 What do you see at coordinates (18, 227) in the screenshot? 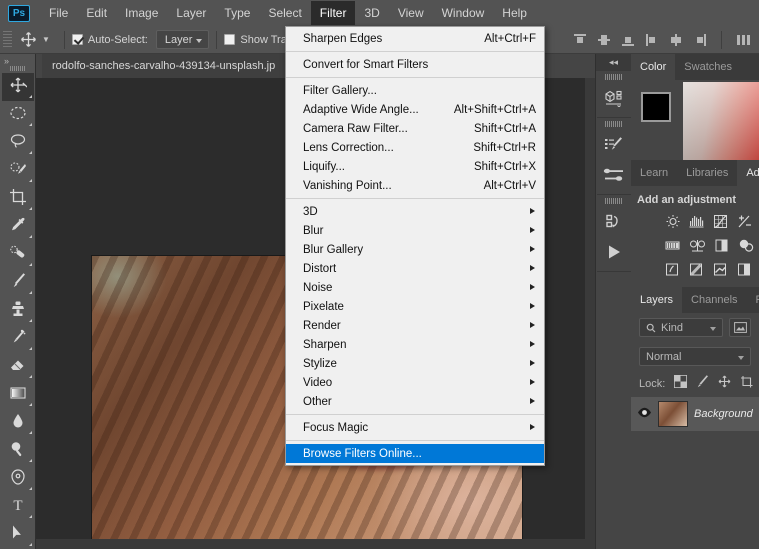
I see `eyedropper-tool` at bounding box center [18, 227].